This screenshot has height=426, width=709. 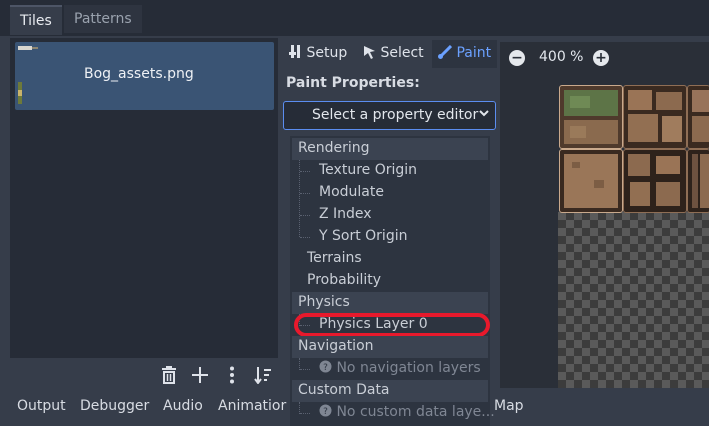 I want to click on navigation-empty-label: No navigation layers, so click(x=408, y=368).